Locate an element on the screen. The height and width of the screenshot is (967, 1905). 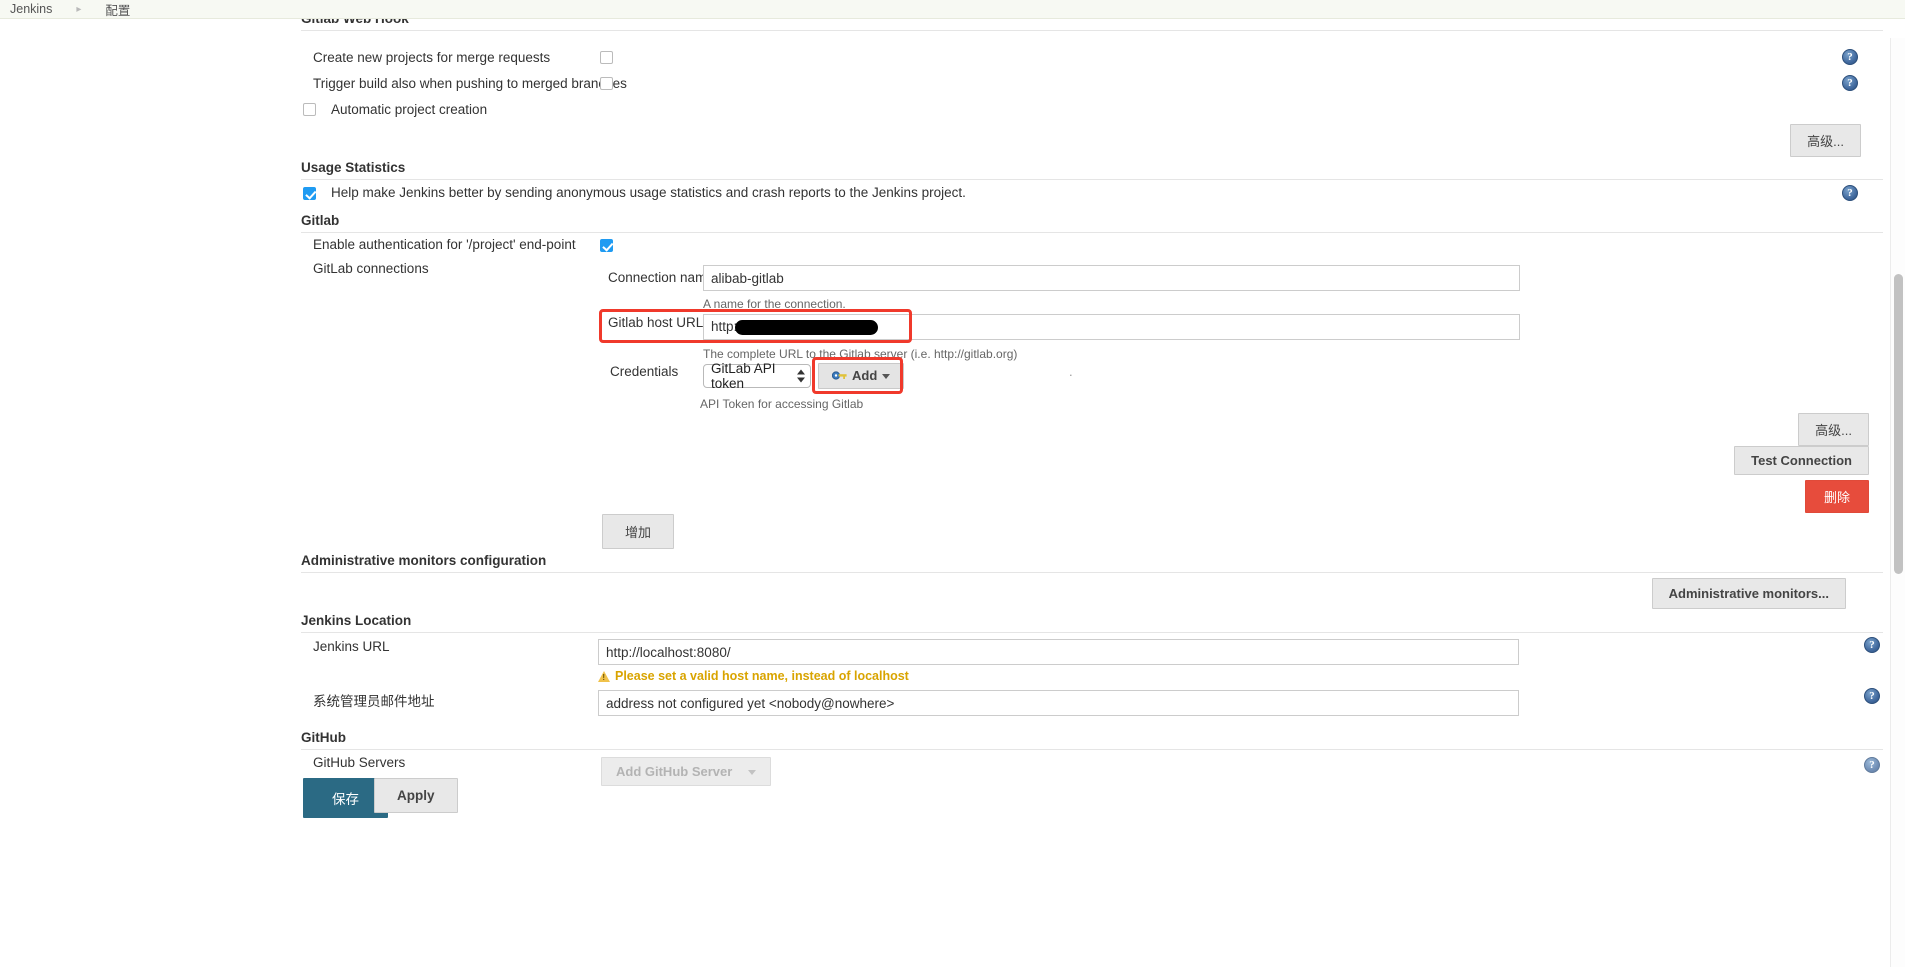
label-jenkins-url: Jenkins URL is located at coordinates (351, 646).